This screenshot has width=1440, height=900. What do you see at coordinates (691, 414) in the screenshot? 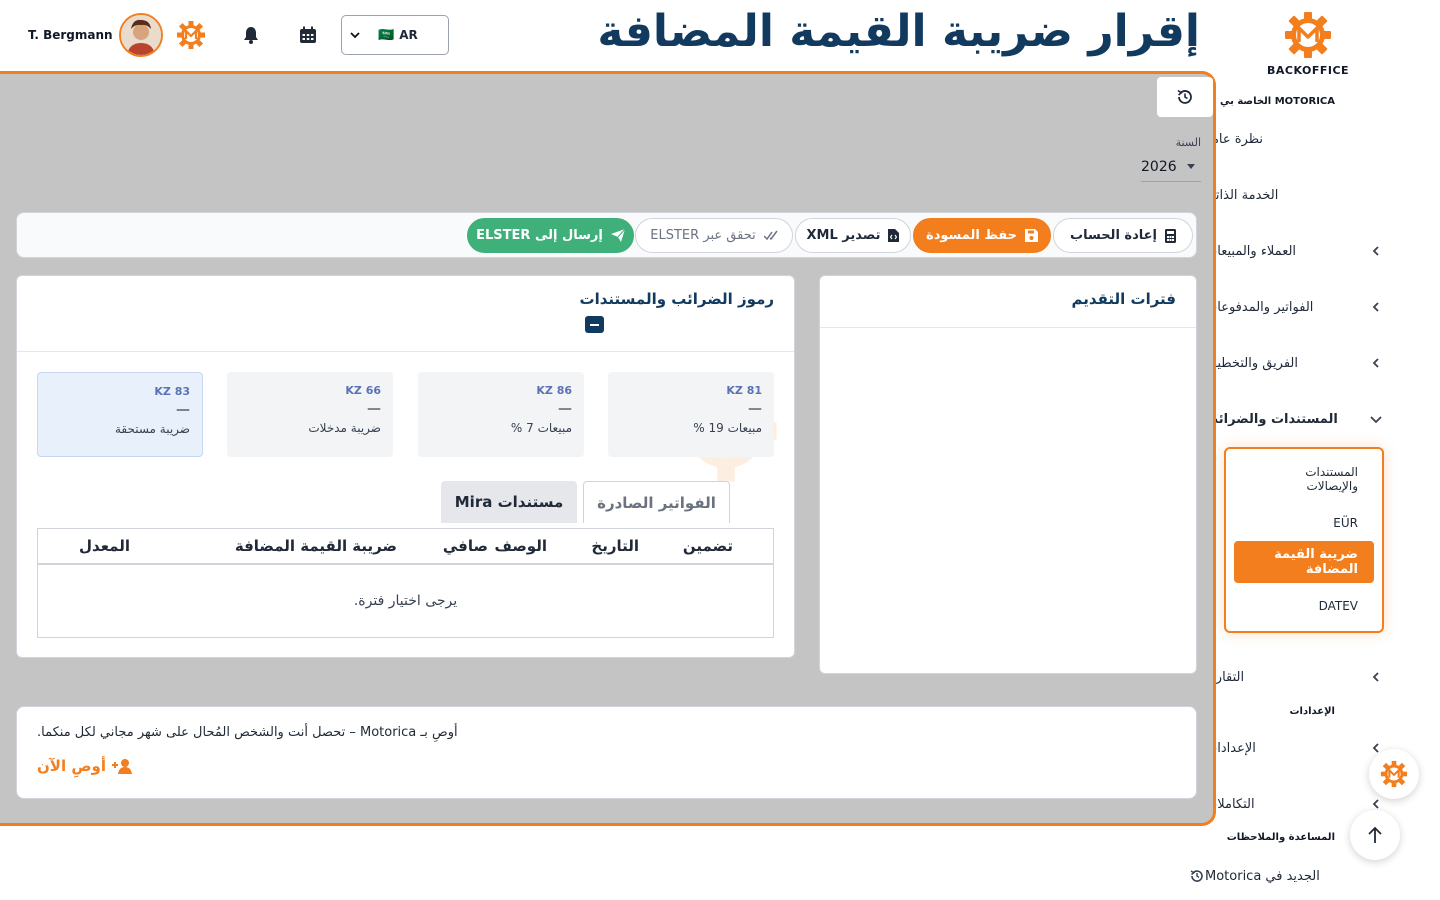
I see `kz-card-81: KZ 81 — مبيعات 19 %` at bounding box center [691, 414].